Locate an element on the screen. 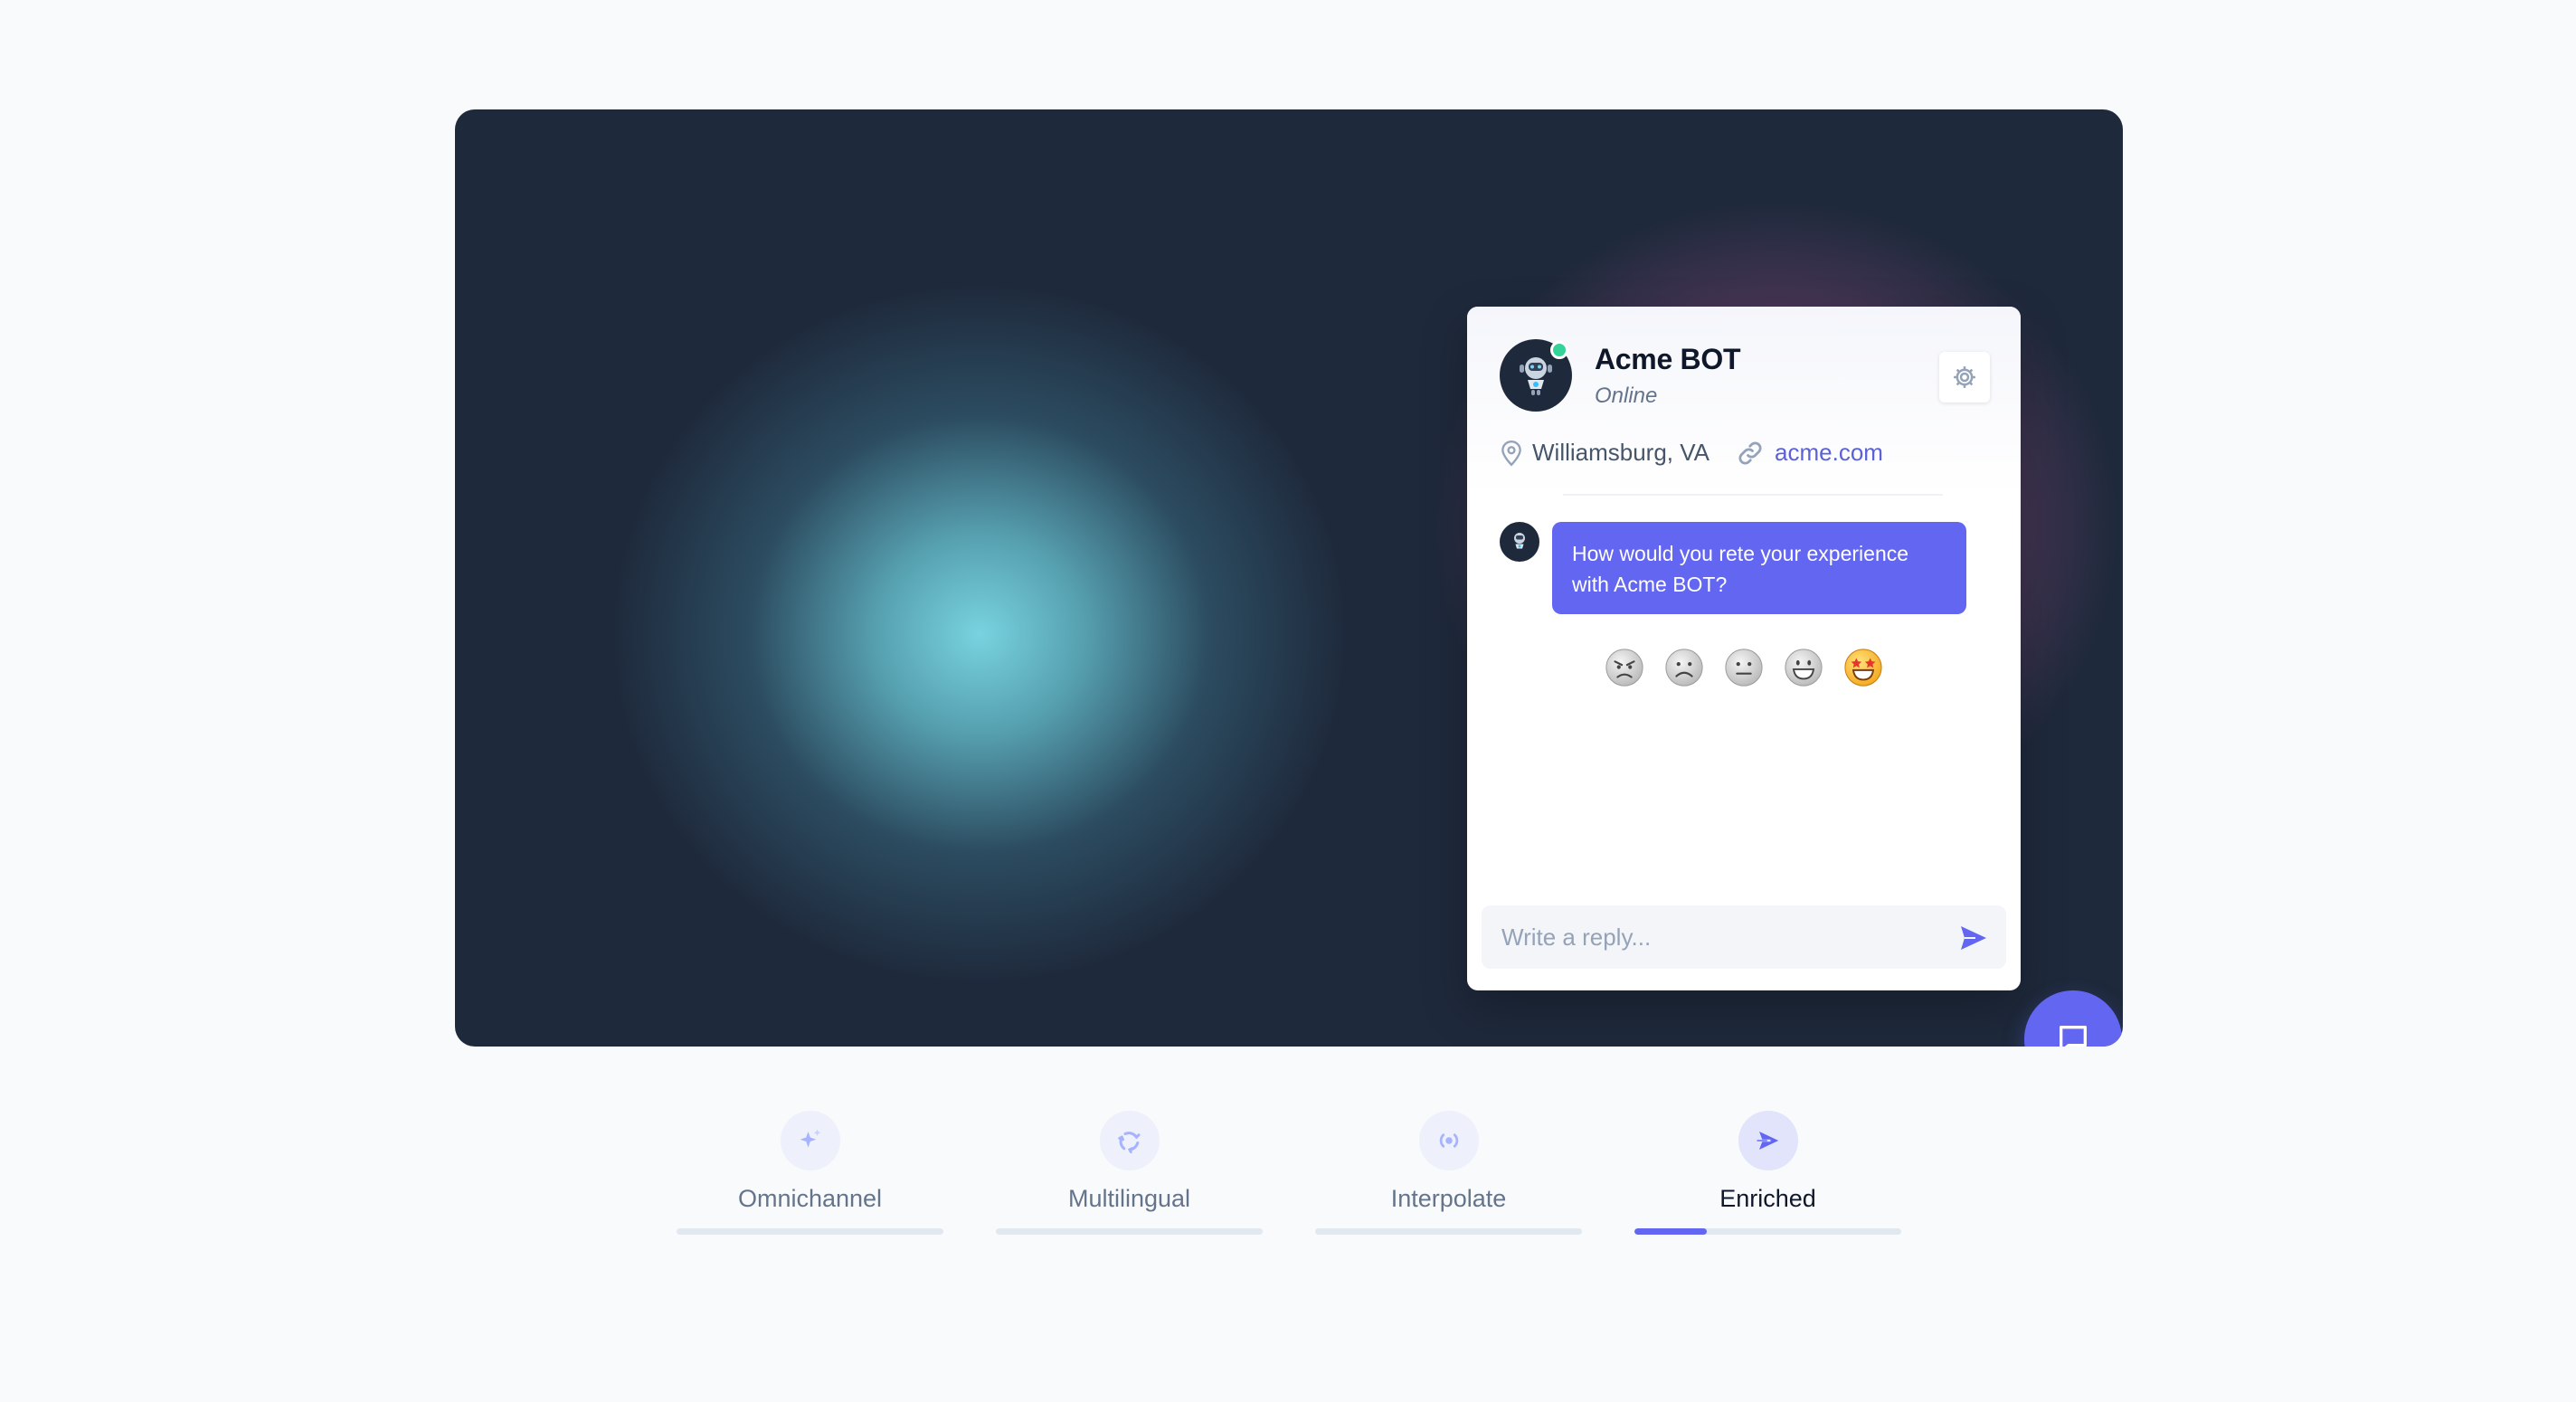  sparkles-icon is located at coordinates (810, 1140).